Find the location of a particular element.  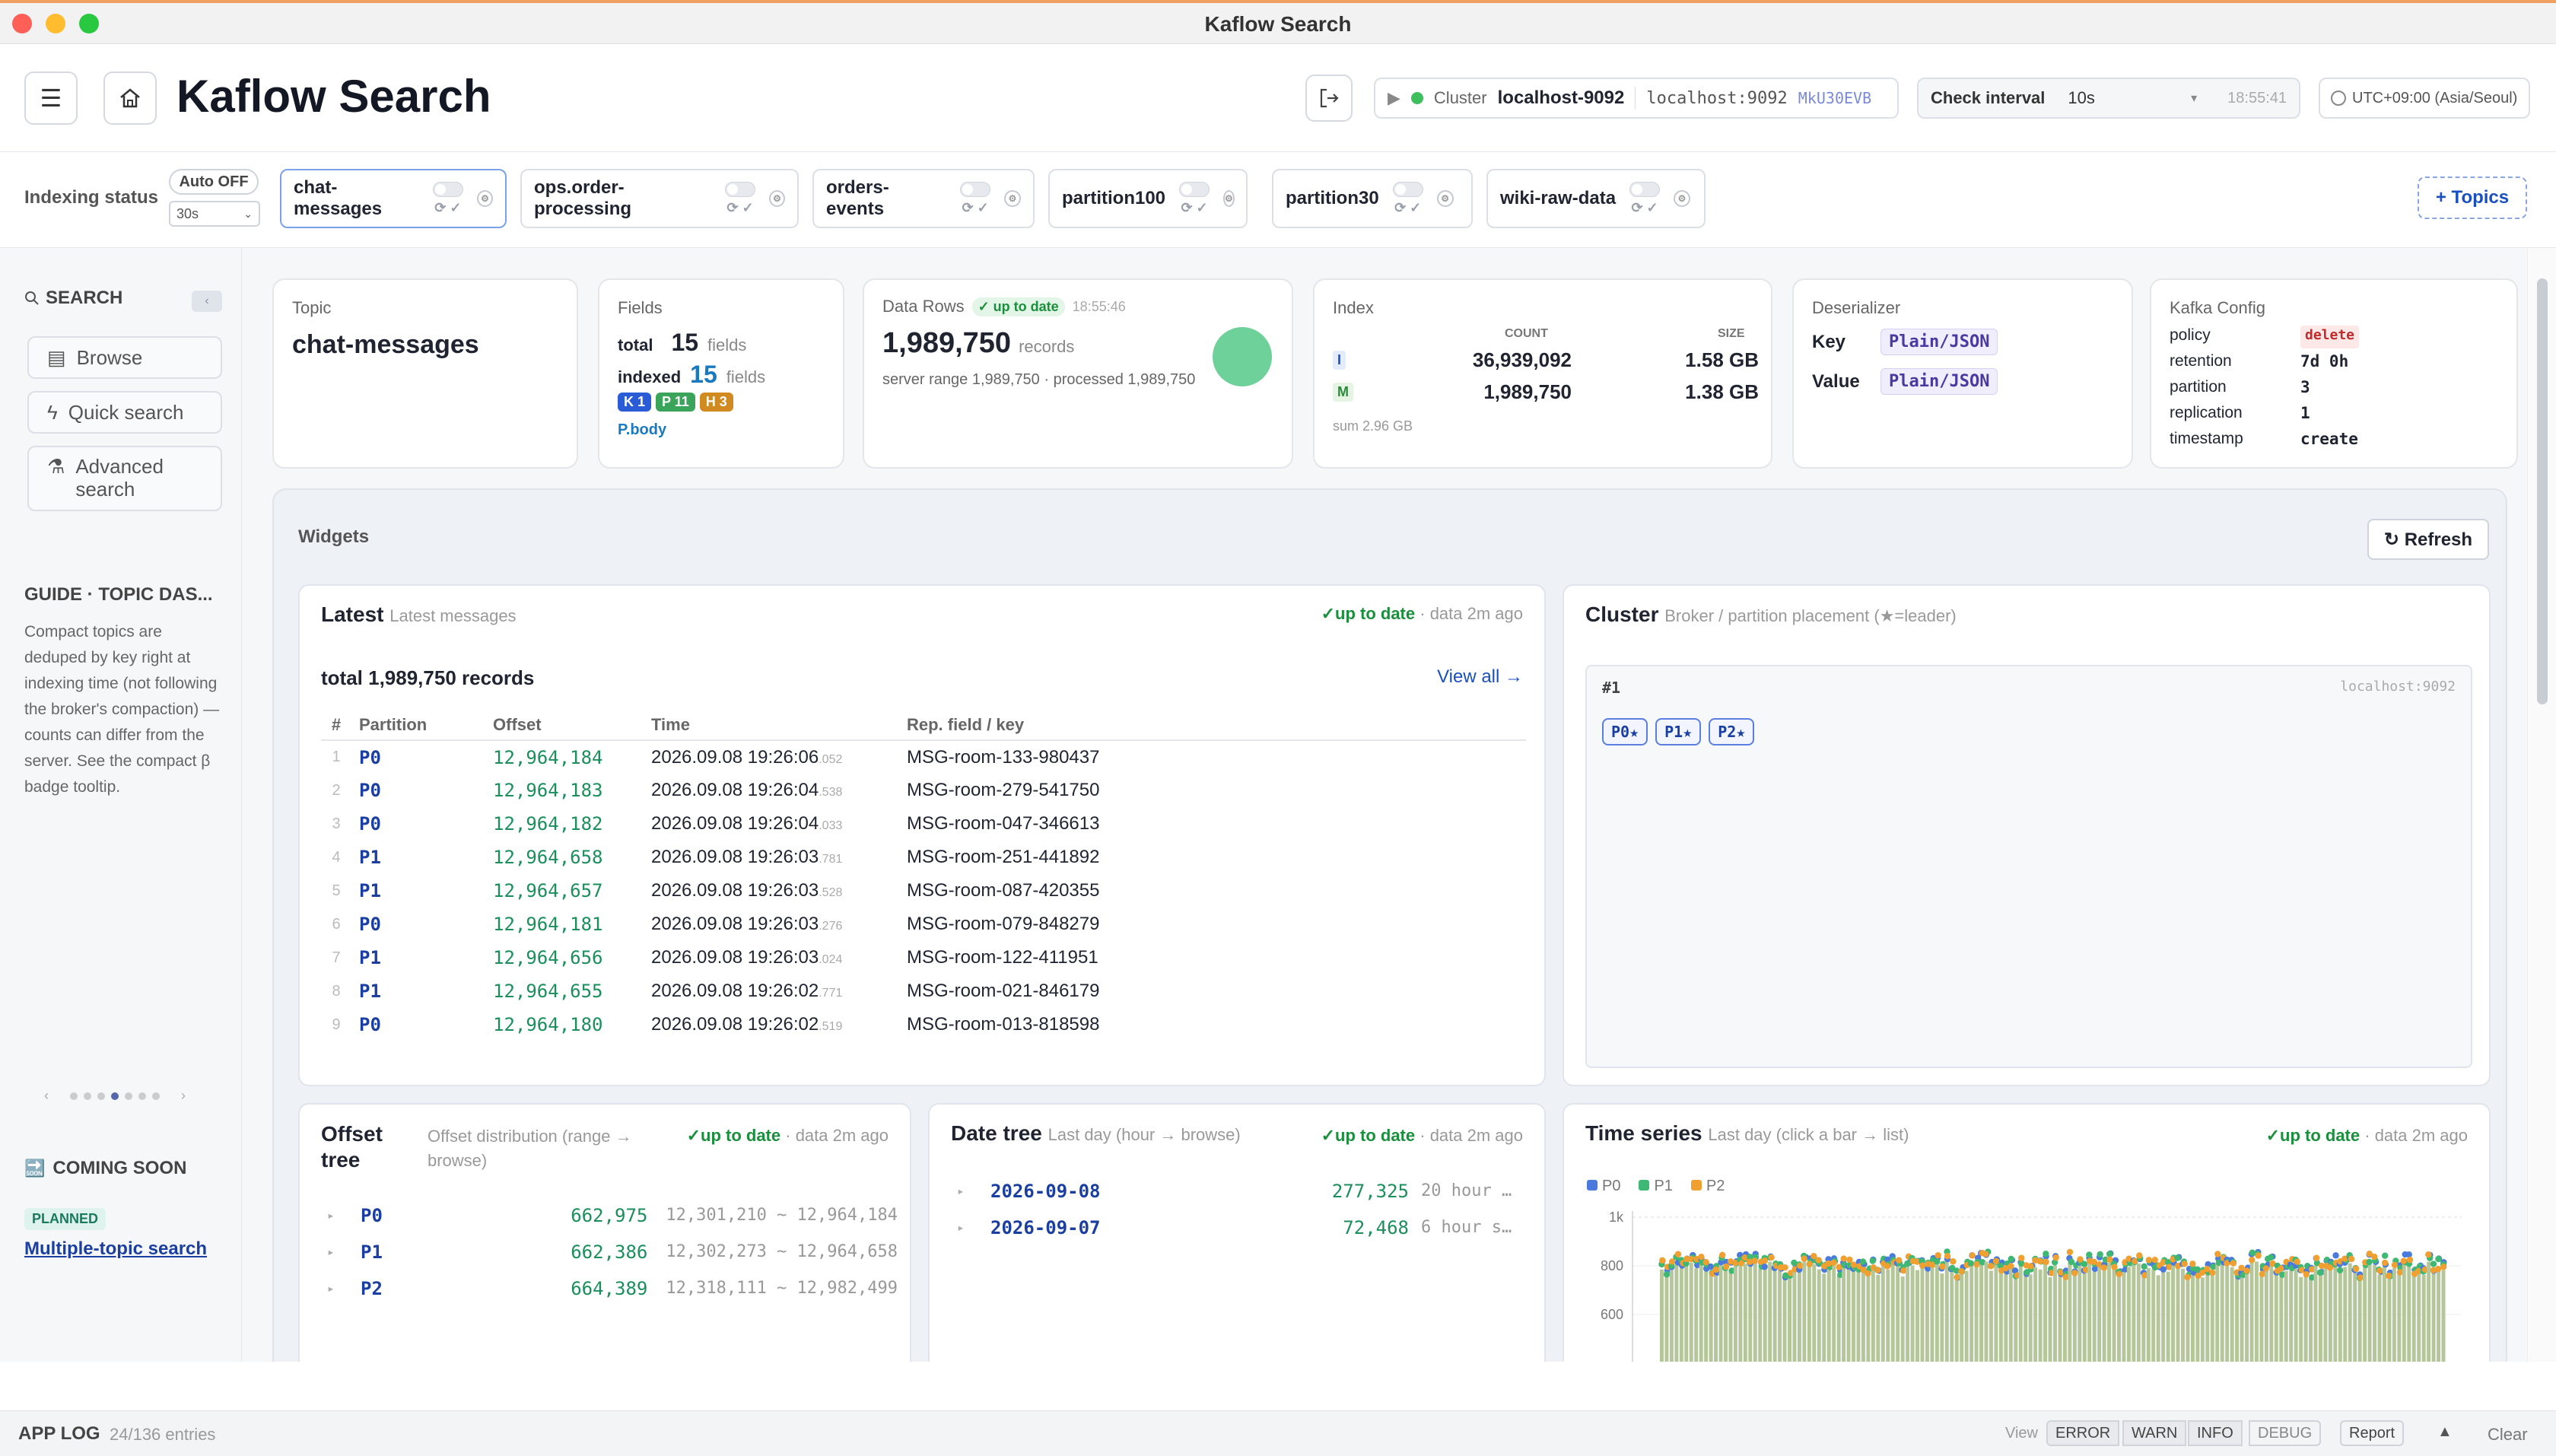

add-topics-button: + Topics is located at coordinates (2472, 197).